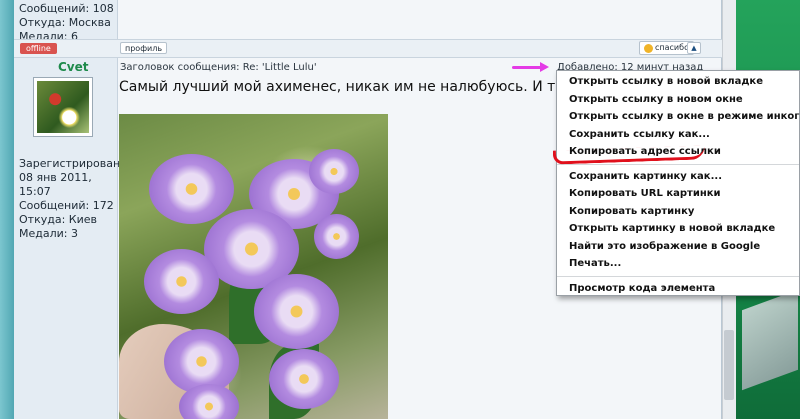 Image resolution: width=800 pixels, height=419 pixels. I want to click on user-info-line: Откуда: Киев, so click(58, 219).